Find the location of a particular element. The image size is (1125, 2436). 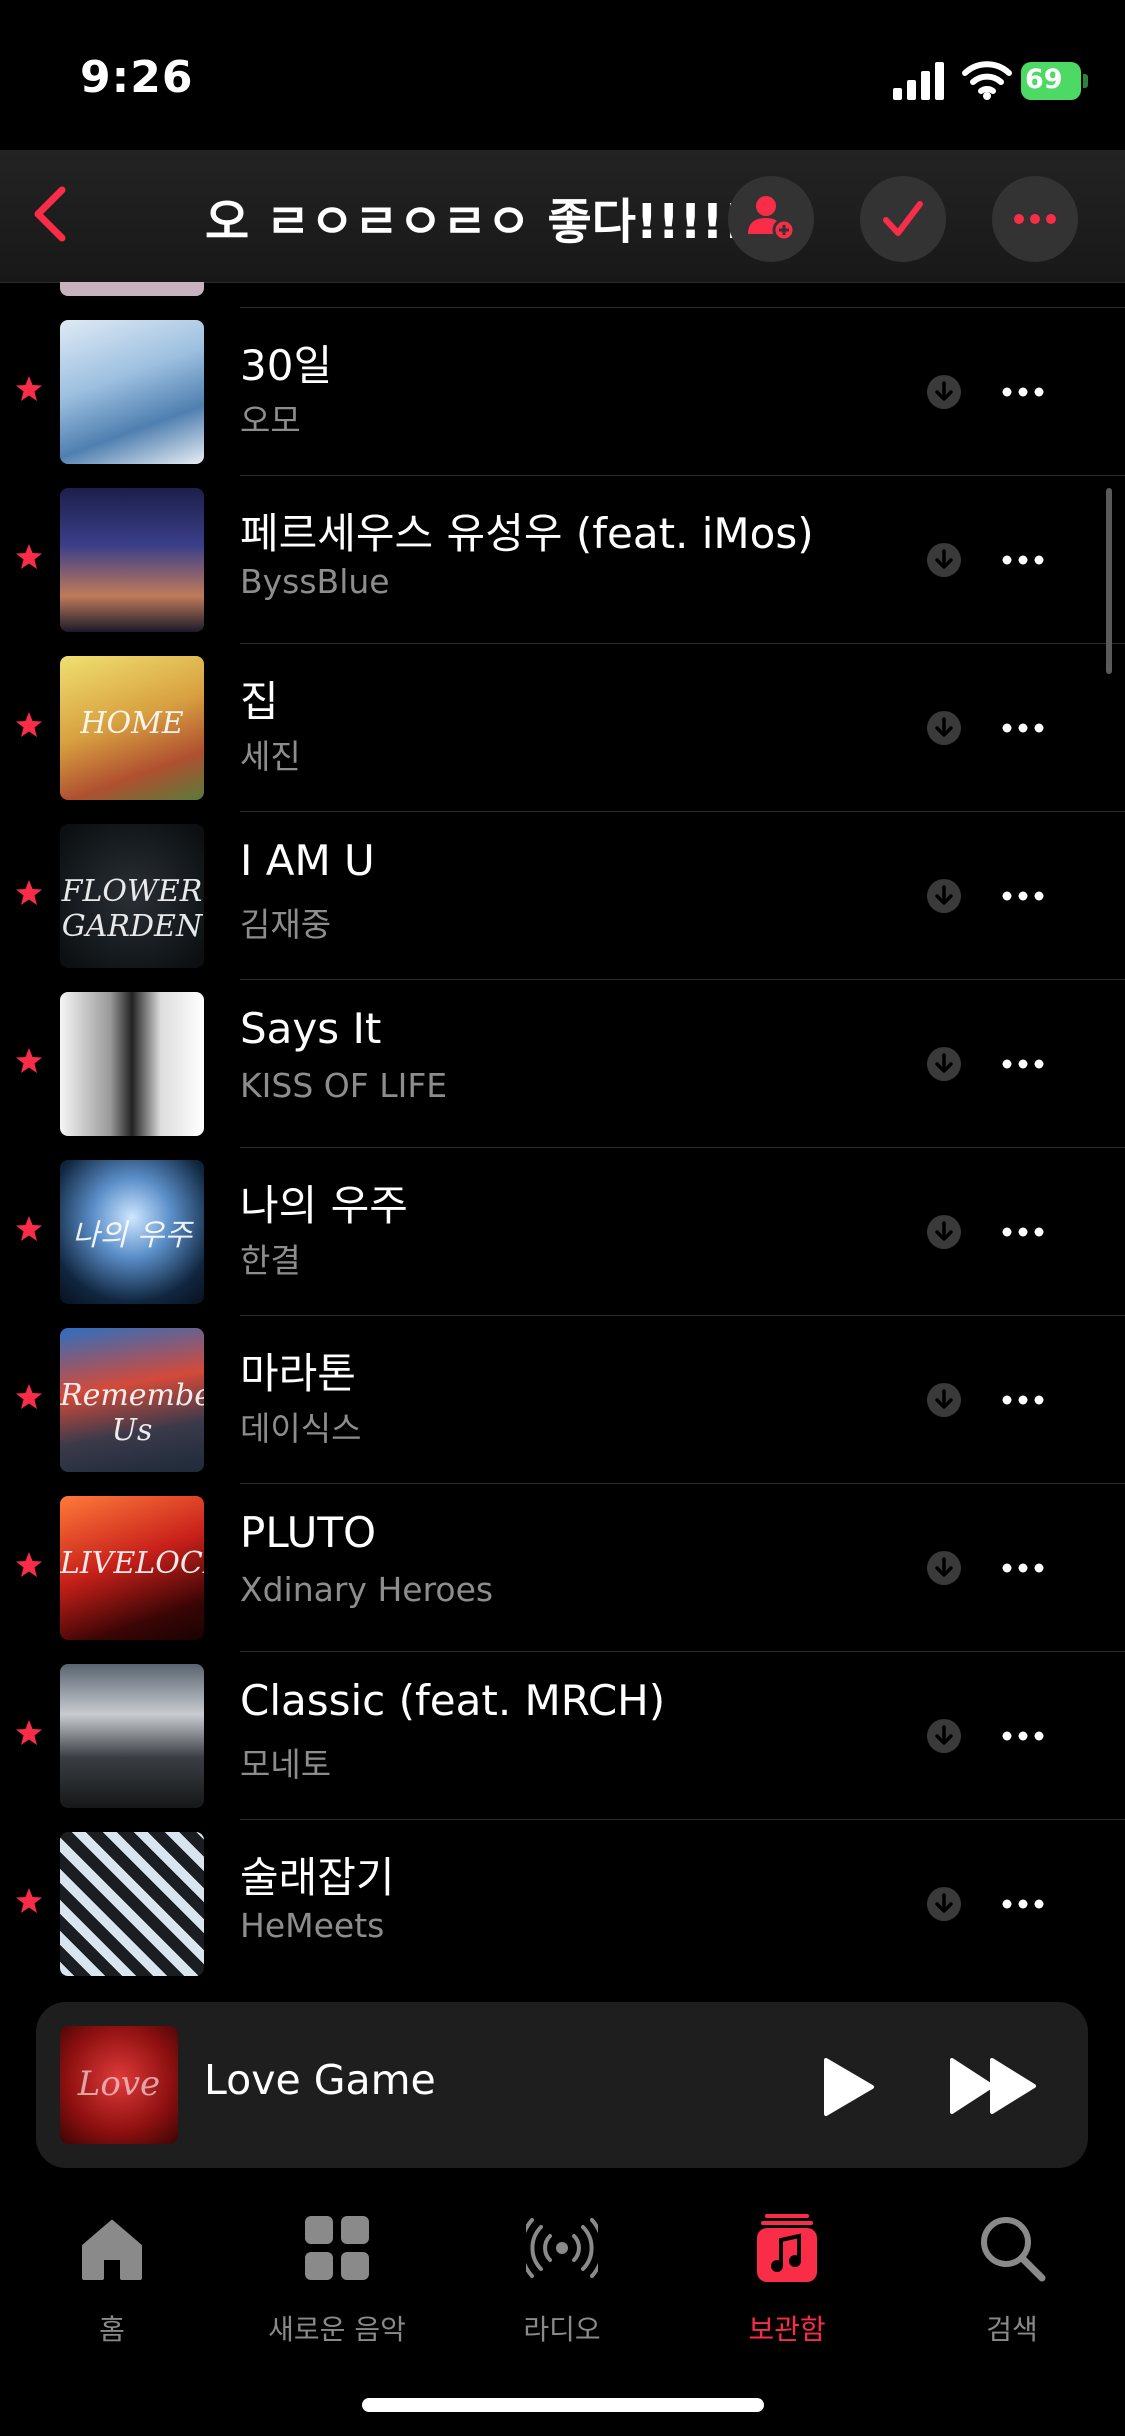

song-title: 나의 우주 is located at coordinates (324, 1205).